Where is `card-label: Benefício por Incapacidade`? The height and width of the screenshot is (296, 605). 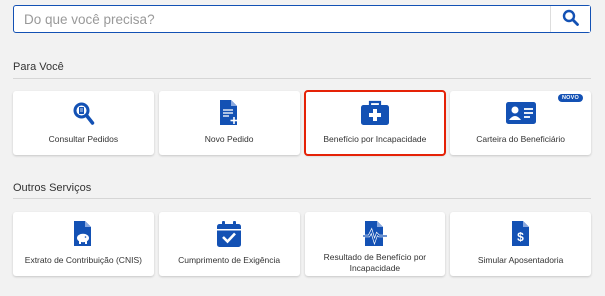
card-label: Benefício por Incapacidade is located at coordinates (375, 139).